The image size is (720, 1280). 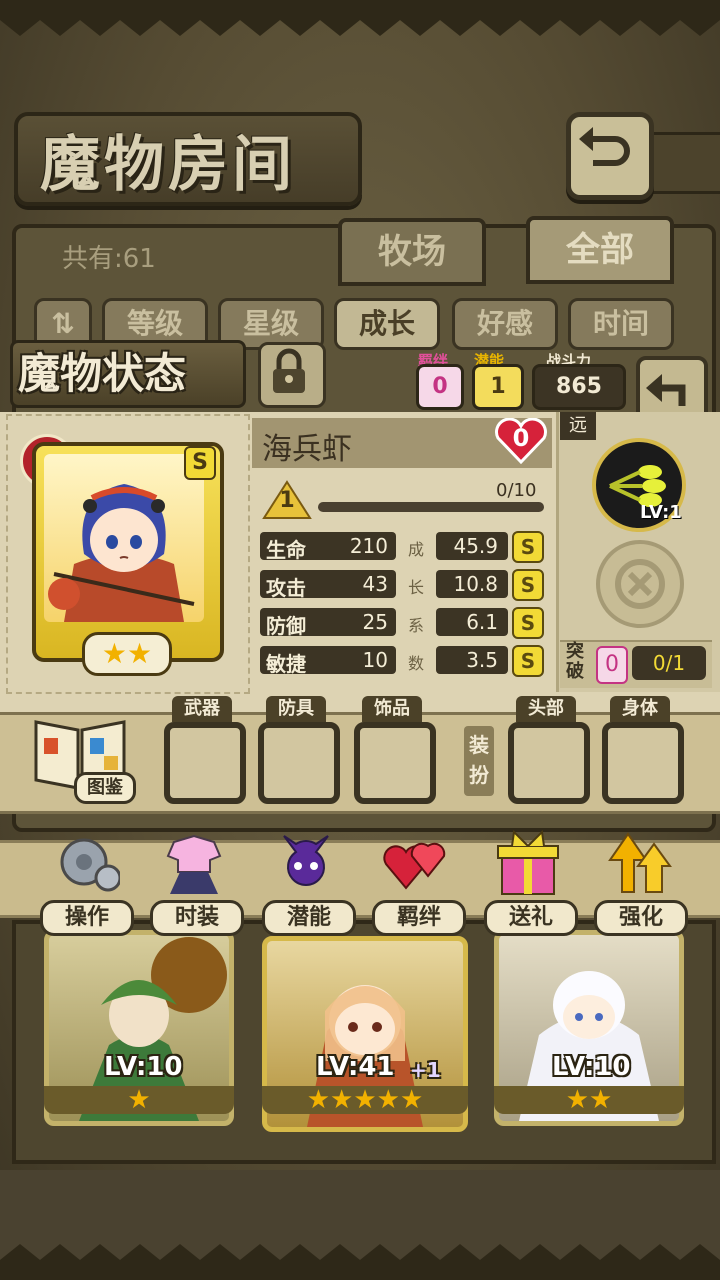 I want to click on action-label: 强化, so click(x=641, y=918).